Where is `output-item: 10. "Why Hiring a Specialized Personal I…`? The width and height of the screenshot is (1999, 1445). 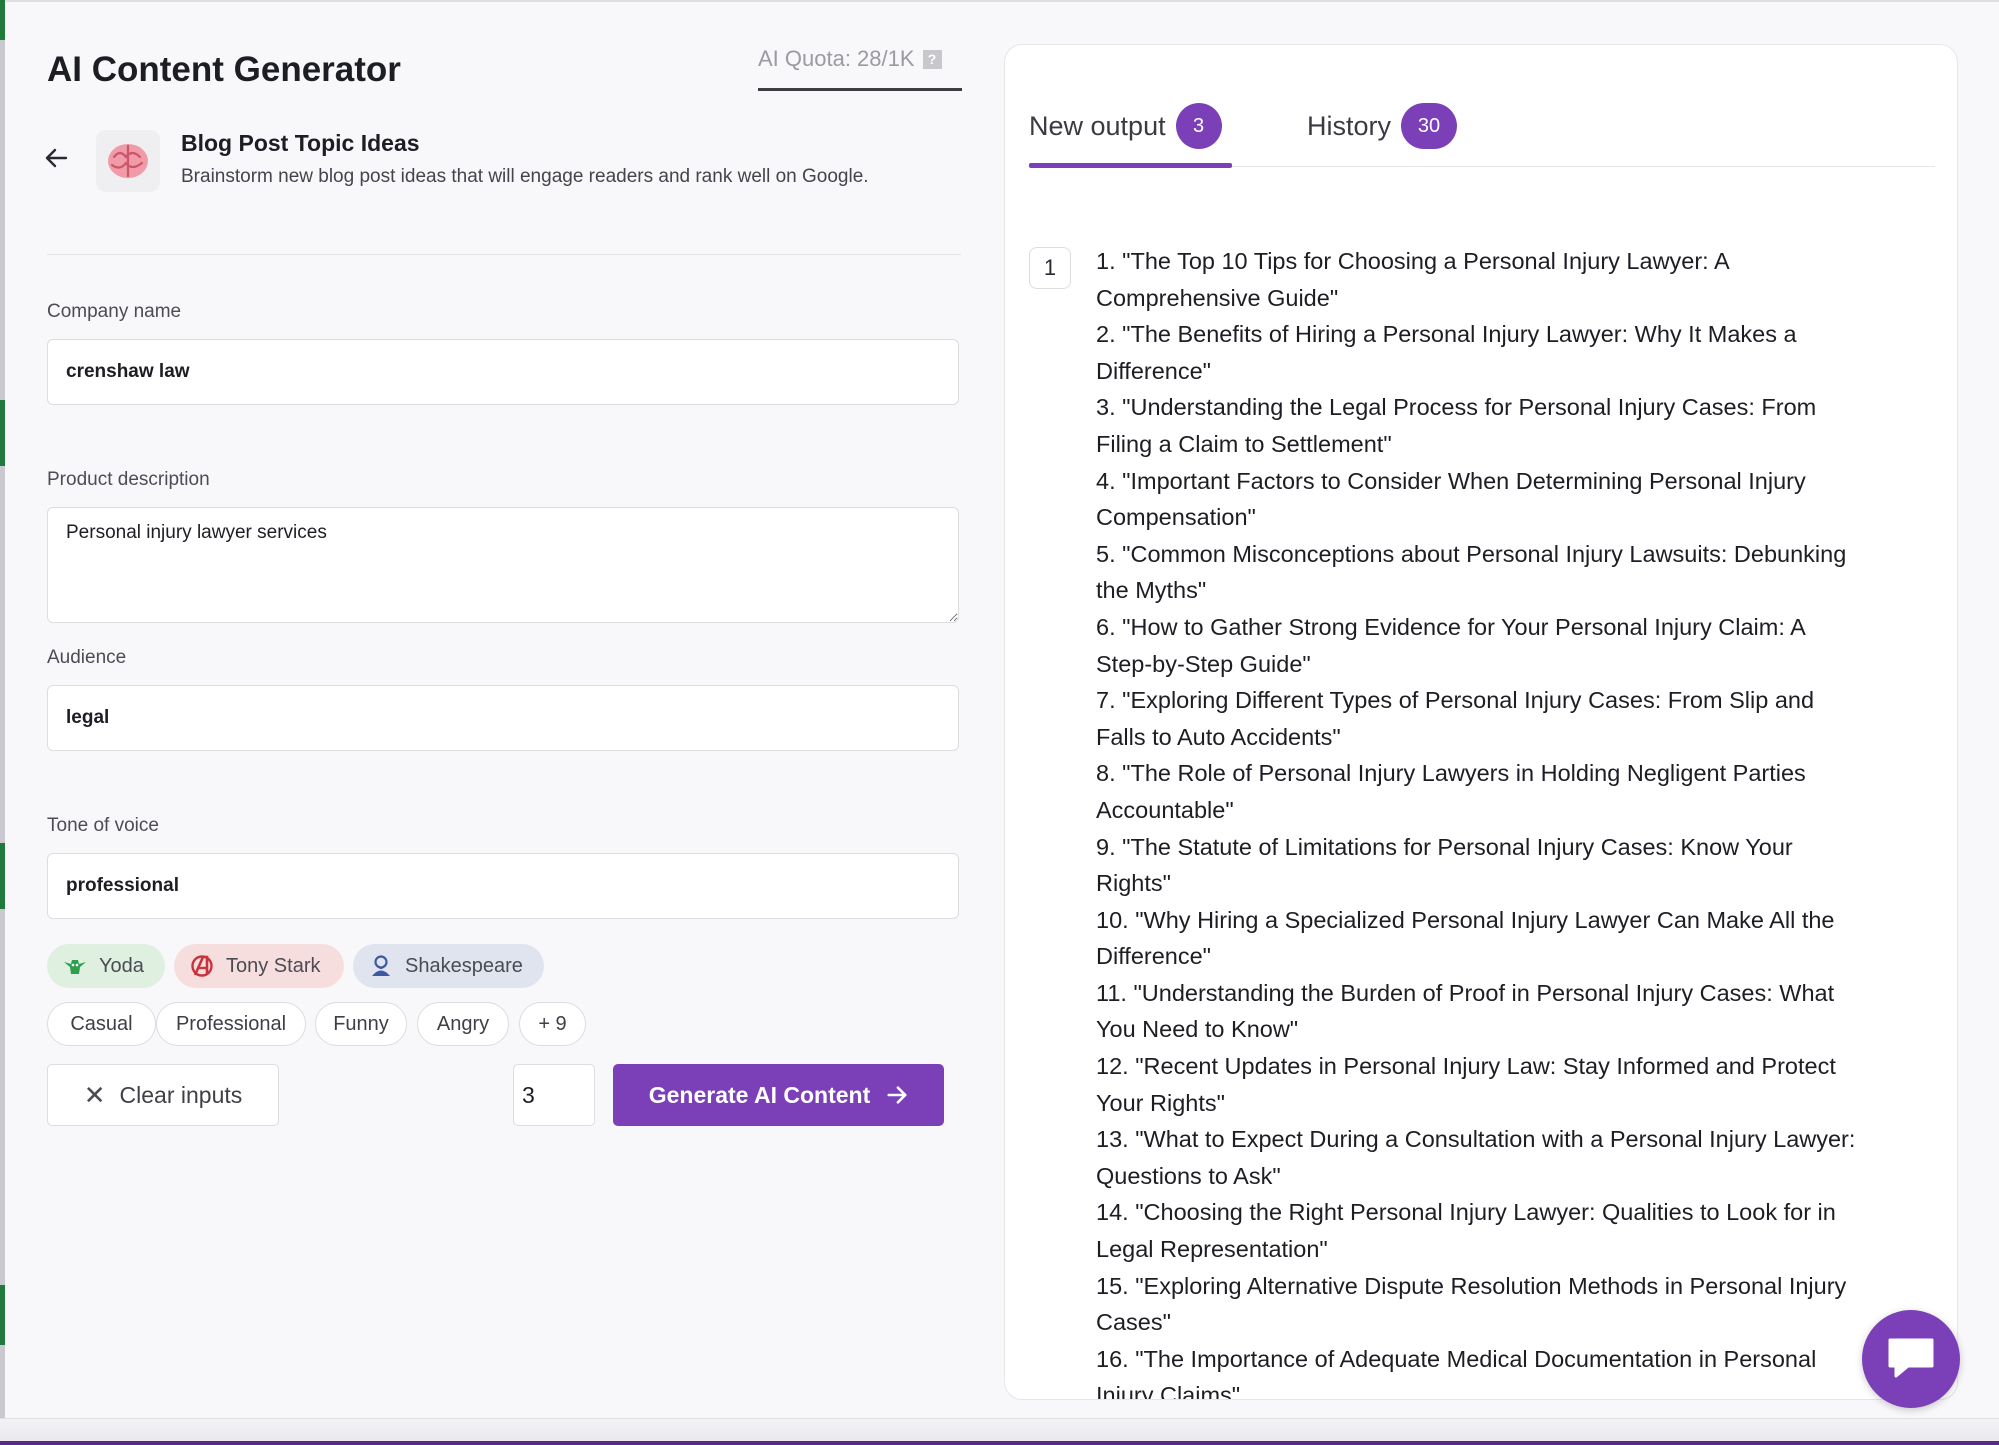 output-item: 10. "Why Hiring a Specialized Personal I… is located at coordinates (1465, 938).